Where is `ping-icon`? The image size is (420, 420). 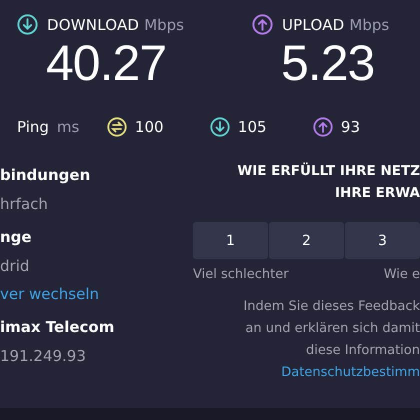
ping-icon is located at coordinates (116, 127).